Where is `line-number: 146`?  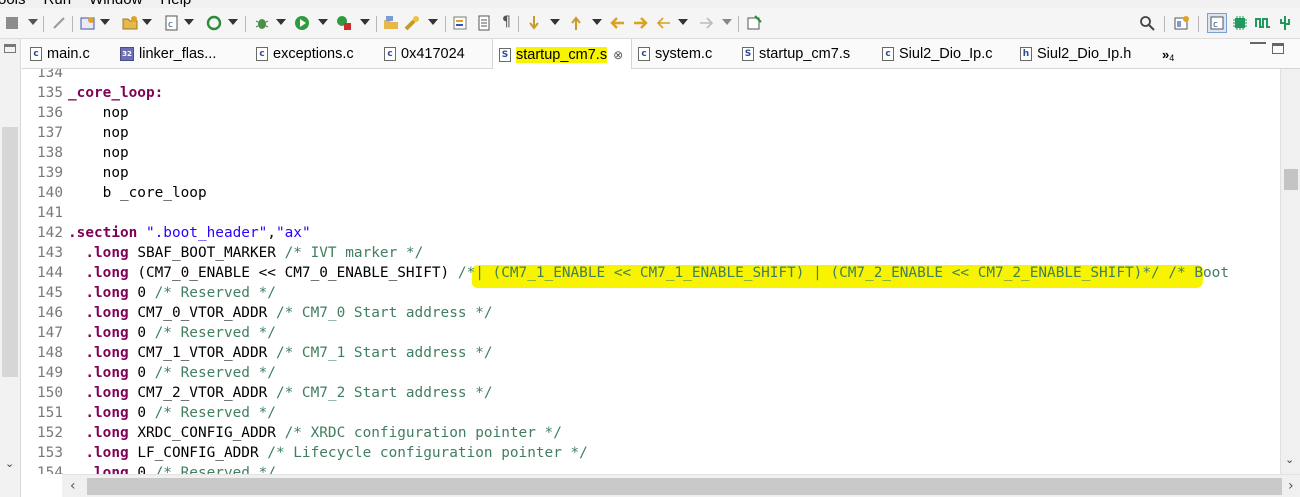
line-number: 146 is located at coordinates (50, 313).